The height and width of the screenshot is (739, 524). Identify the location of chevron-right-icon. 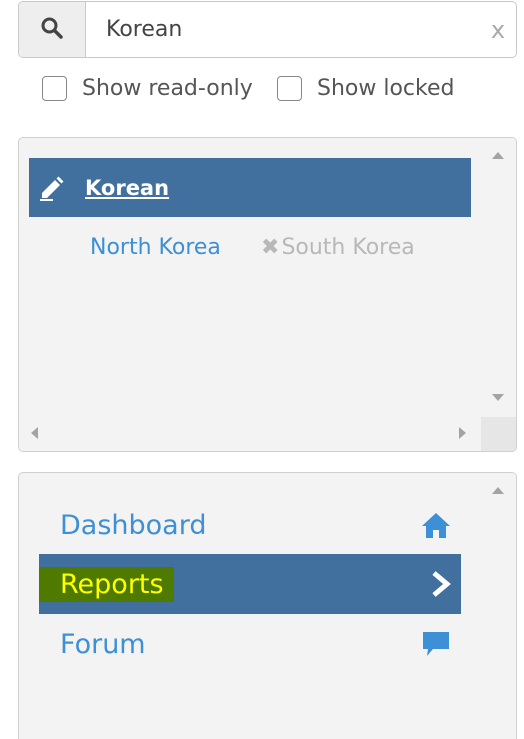
(440, 584).